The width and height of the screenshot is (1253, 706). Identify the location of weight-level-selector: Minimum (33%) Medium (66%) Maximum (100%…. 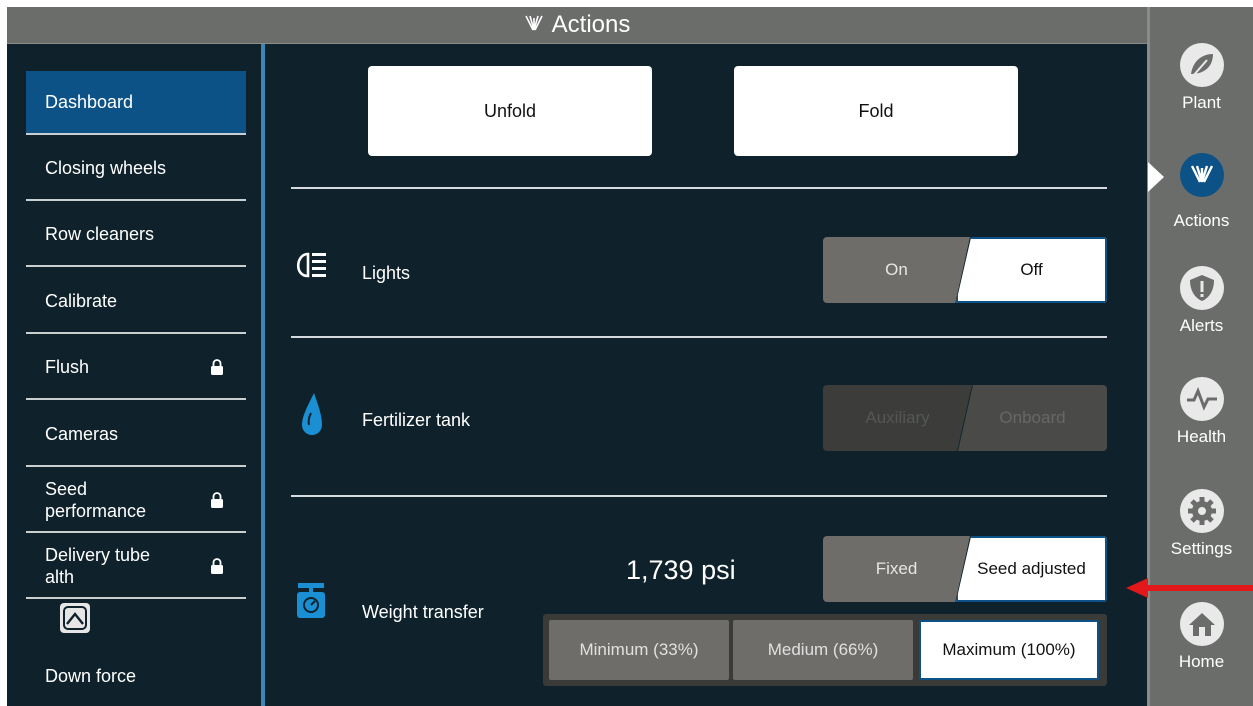
(825, 650).